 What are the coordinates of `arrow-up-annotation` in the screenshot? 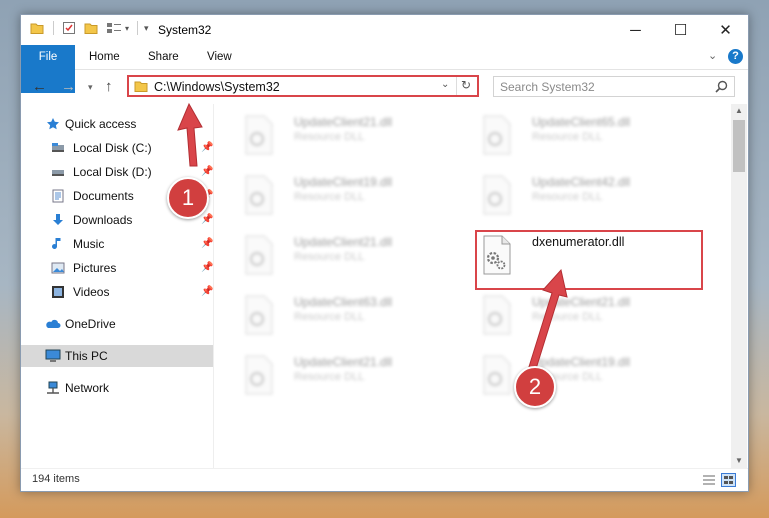 It's located at (190, 134).